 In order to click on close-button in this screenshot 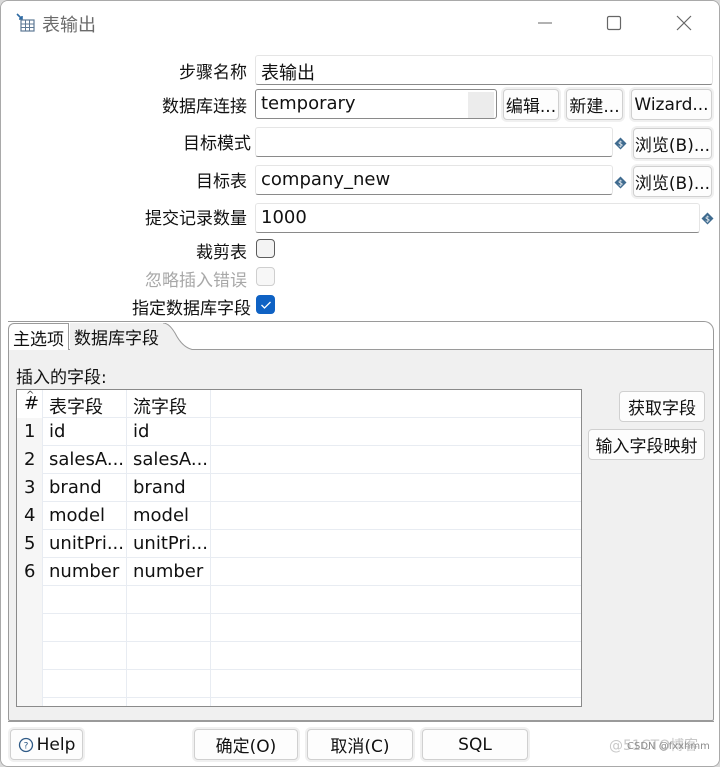, I will do `click(684, 23)`.